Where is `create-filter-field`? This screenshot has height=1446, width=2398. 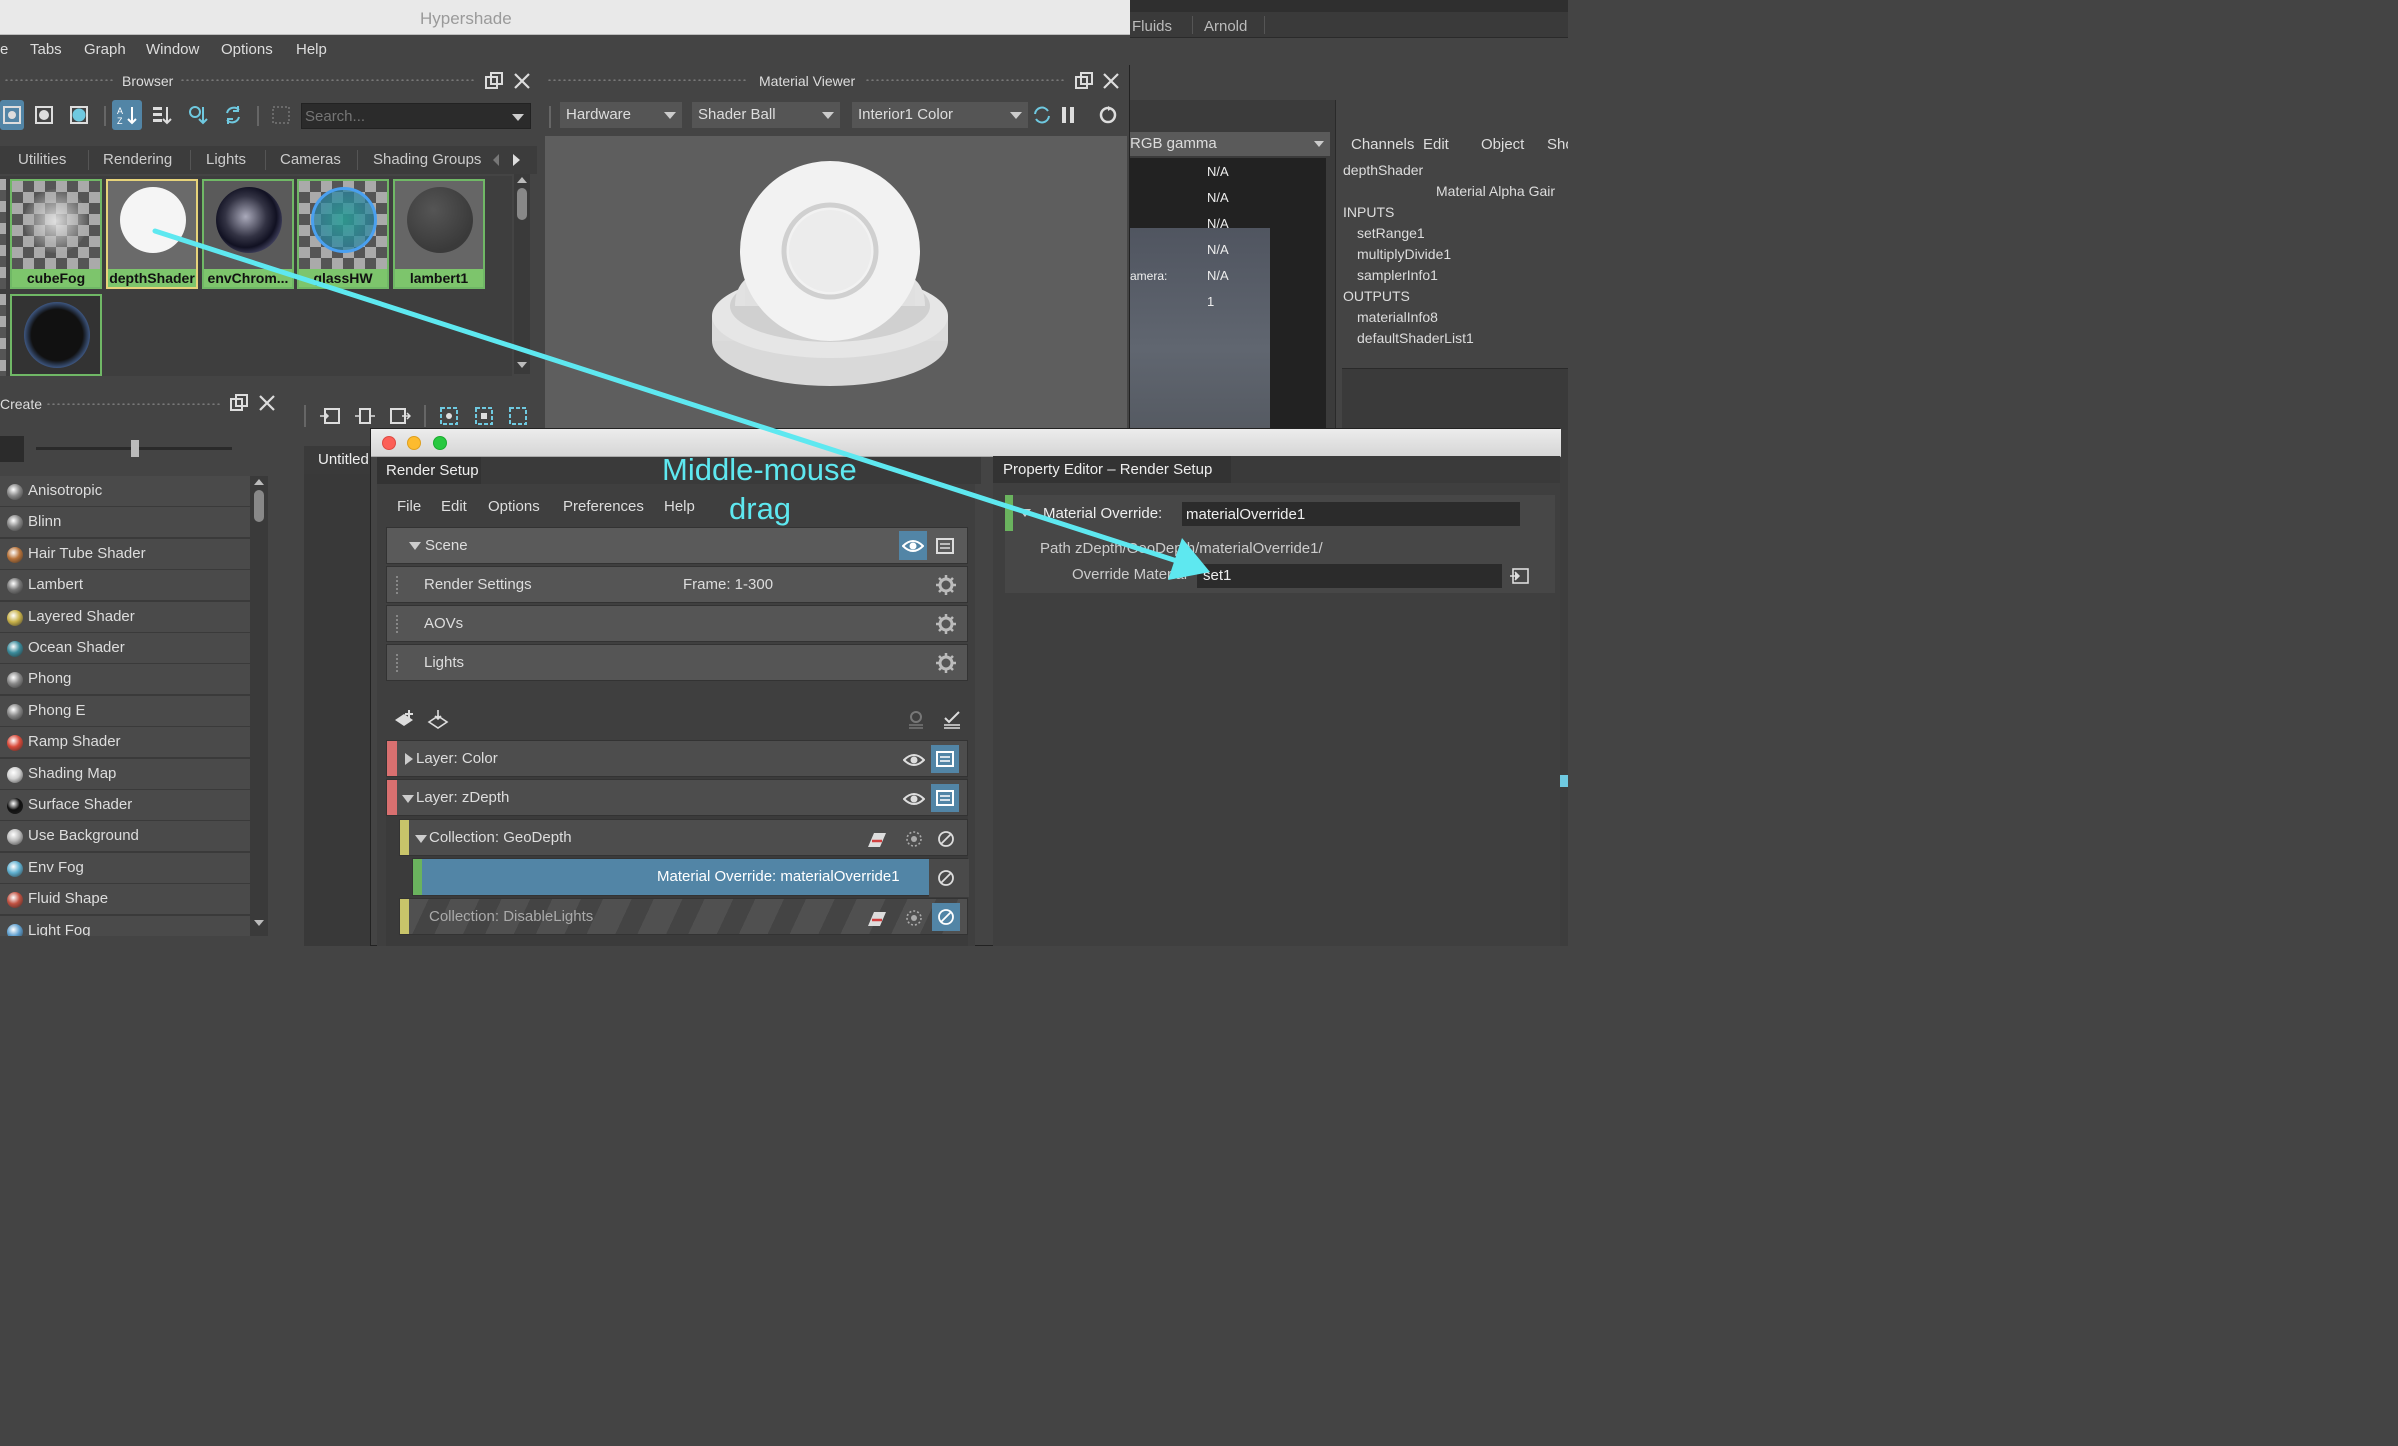 create-filter-field is located at coordinates (12, 449).